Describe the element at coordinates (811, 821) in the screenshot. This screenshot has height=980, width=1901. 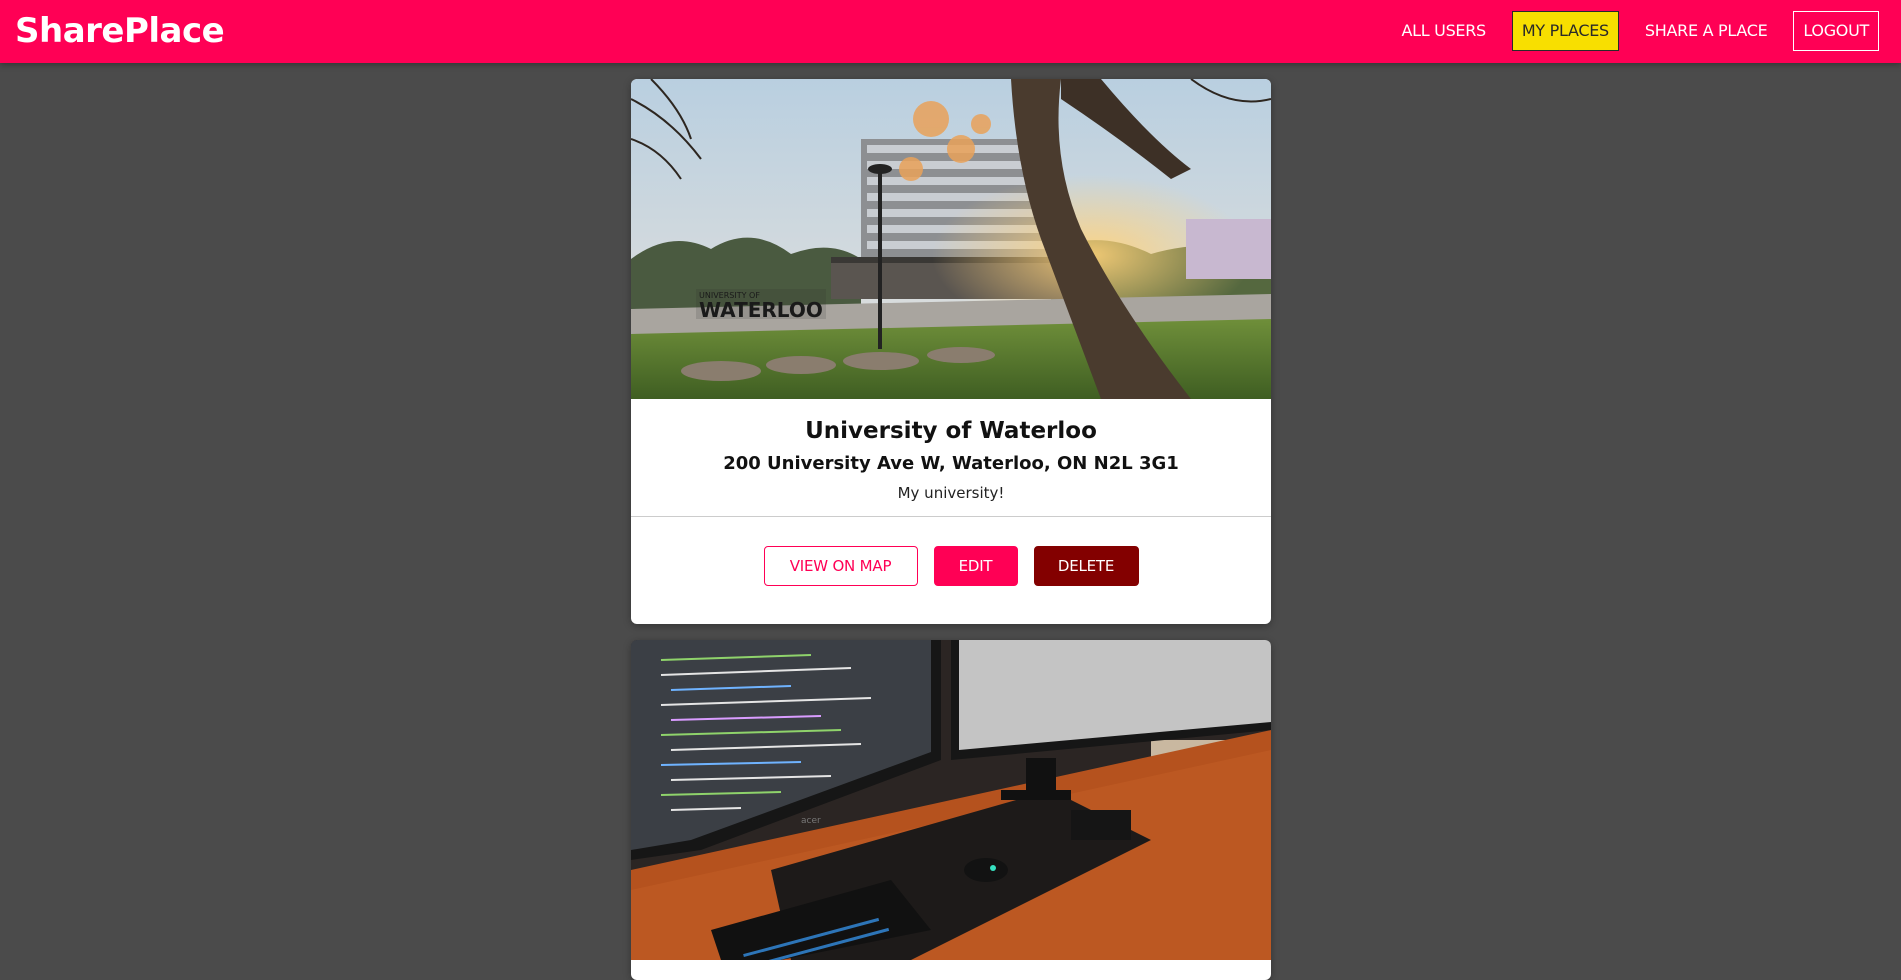
I see `svg-text: acer` at that location.